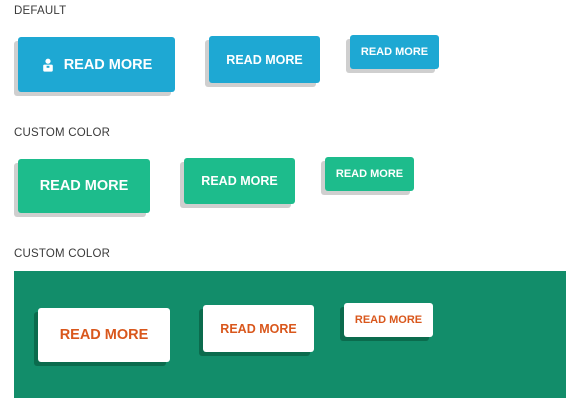 The image size is (575, 413). I want to click on section-label-custom-color-1: CUSTOM COLOR, so click(62, 133).